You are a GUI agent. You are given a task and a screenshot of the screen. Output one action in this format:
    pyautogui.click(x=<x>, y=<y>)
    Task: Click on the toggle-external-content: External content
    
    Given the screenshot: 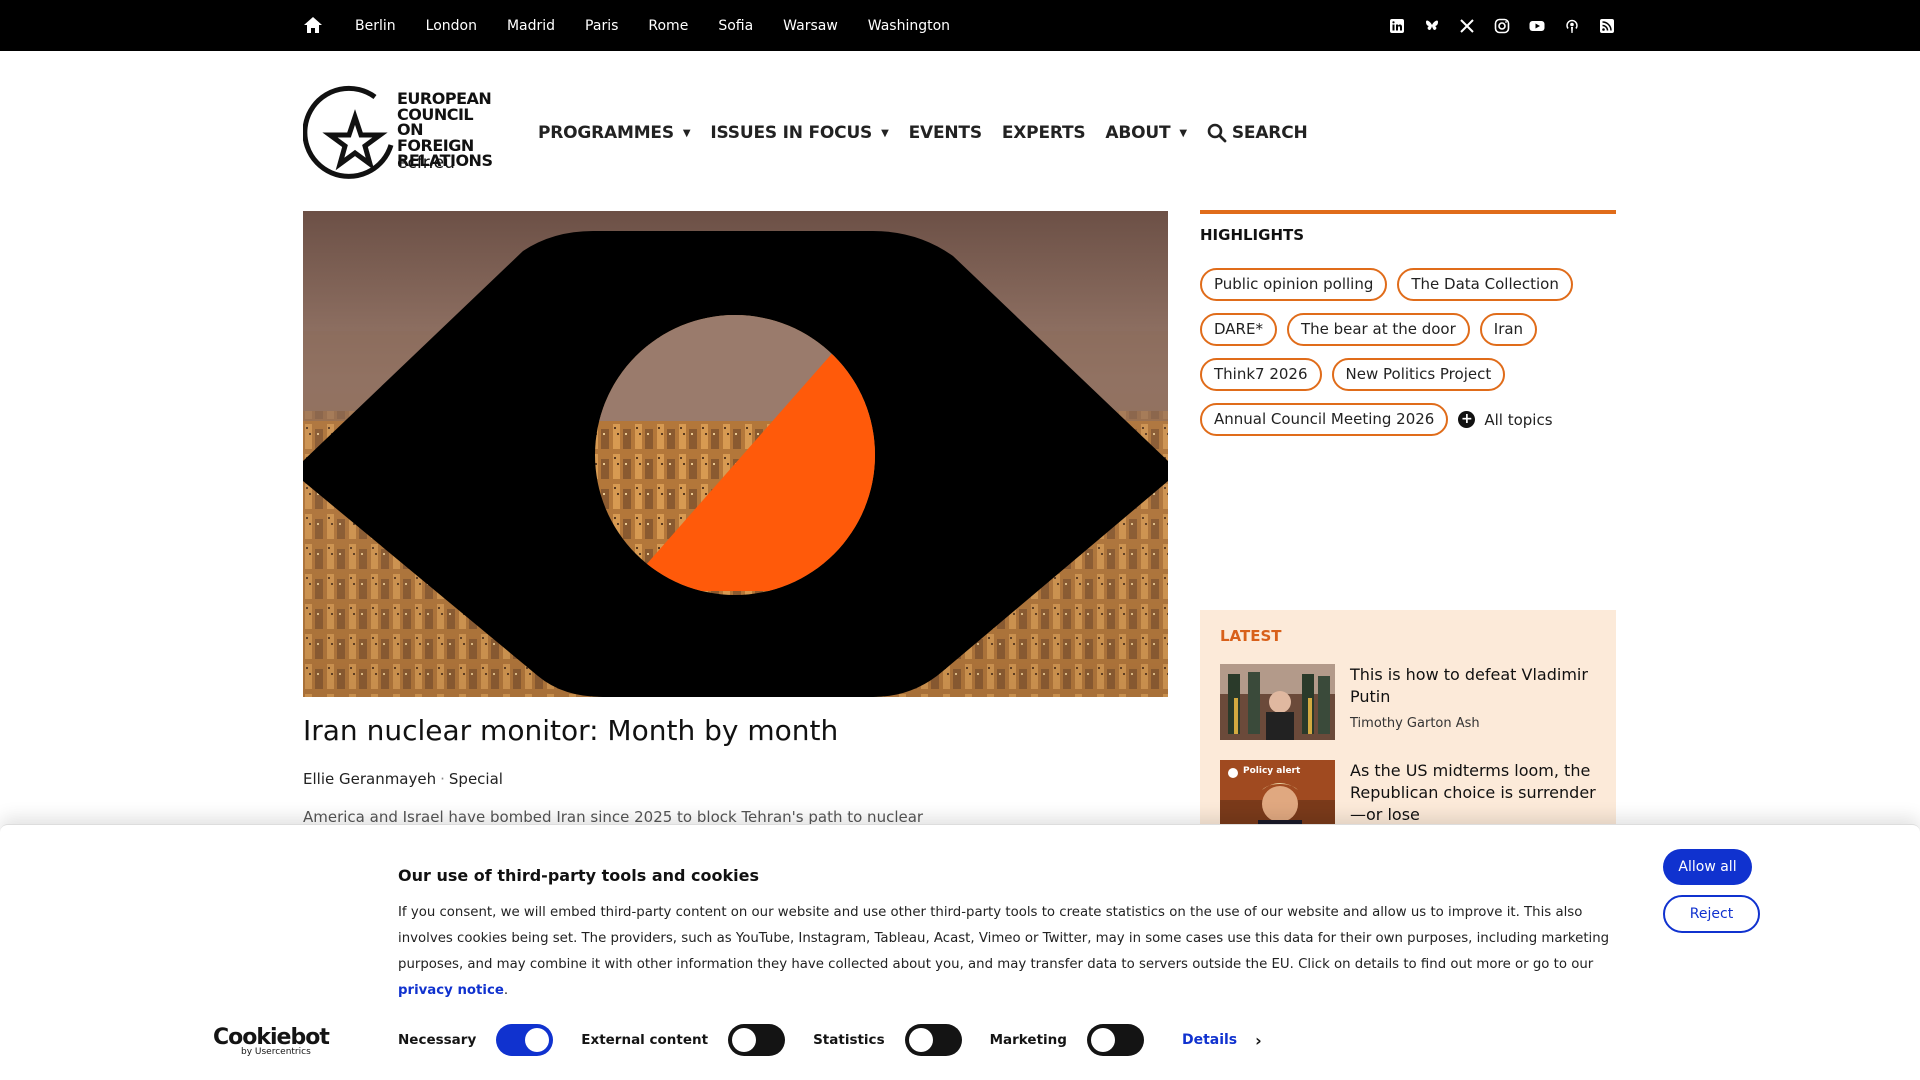 What is the action you would take?
    pyautogui.click(x=683, y=1040)
    